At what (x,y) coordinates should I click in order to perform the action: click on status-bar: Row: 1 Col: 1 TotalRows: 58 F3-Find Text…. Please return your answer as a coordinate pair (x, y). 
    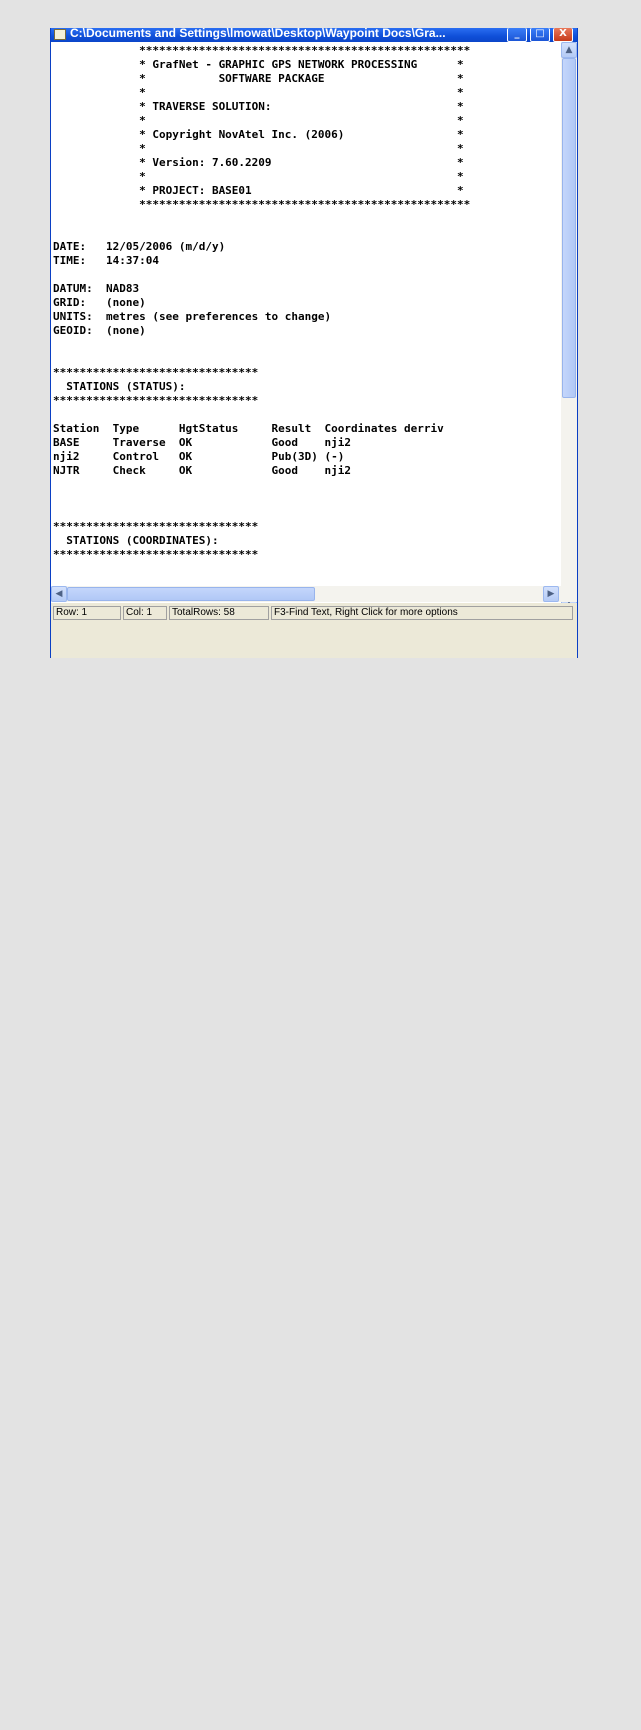
    Looking at the image, I should click on (314, 613).